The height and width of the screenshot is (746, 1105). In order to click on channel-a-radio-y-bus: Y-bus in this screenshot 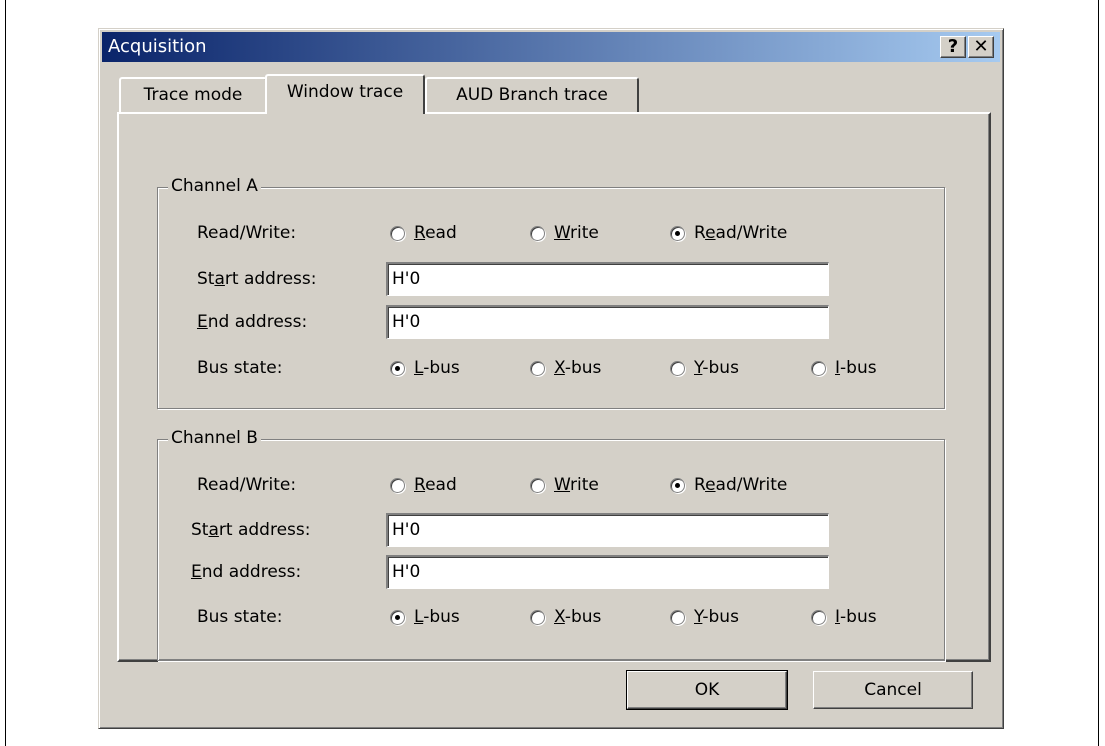, I will do `click(704, 368)`.